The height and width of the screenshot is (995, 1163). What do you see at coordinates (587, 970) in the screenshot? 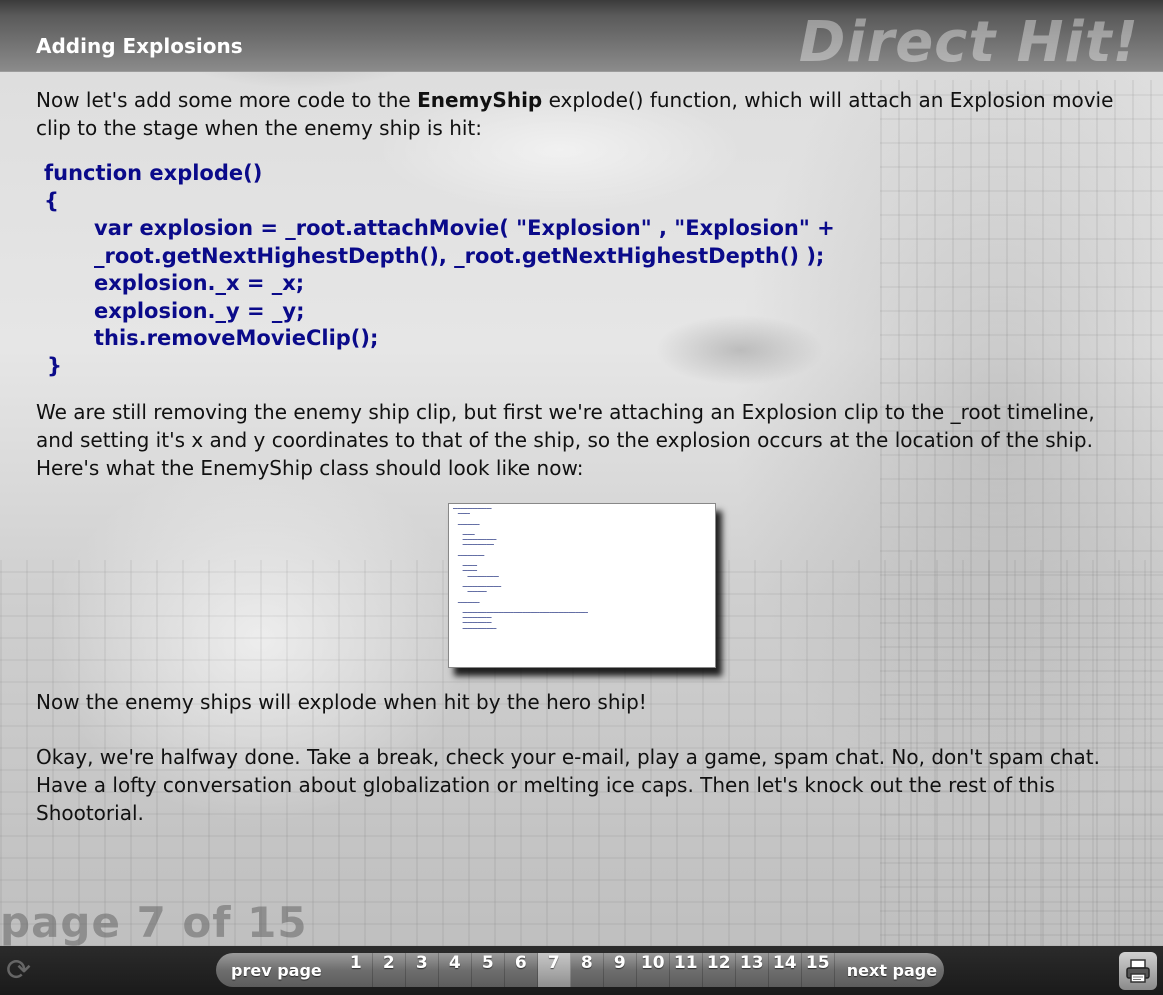
I see `page-link-8: 8` at bounding box center [587, 970].